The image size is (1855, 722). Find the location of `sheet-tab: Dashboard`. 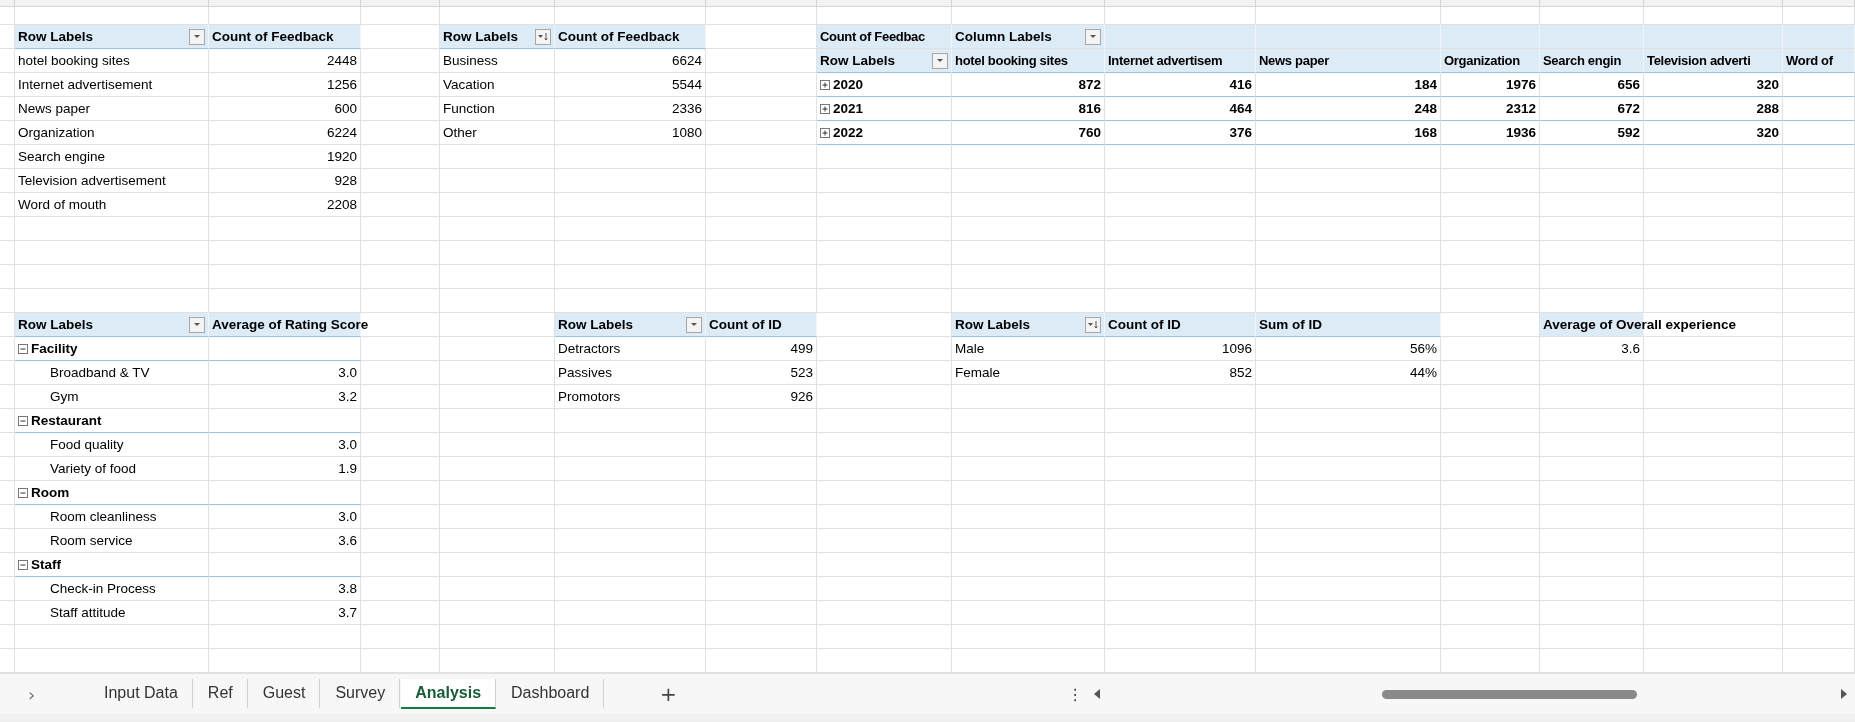

sheet-tab: Dashboard is located at coordinates (551, 694).